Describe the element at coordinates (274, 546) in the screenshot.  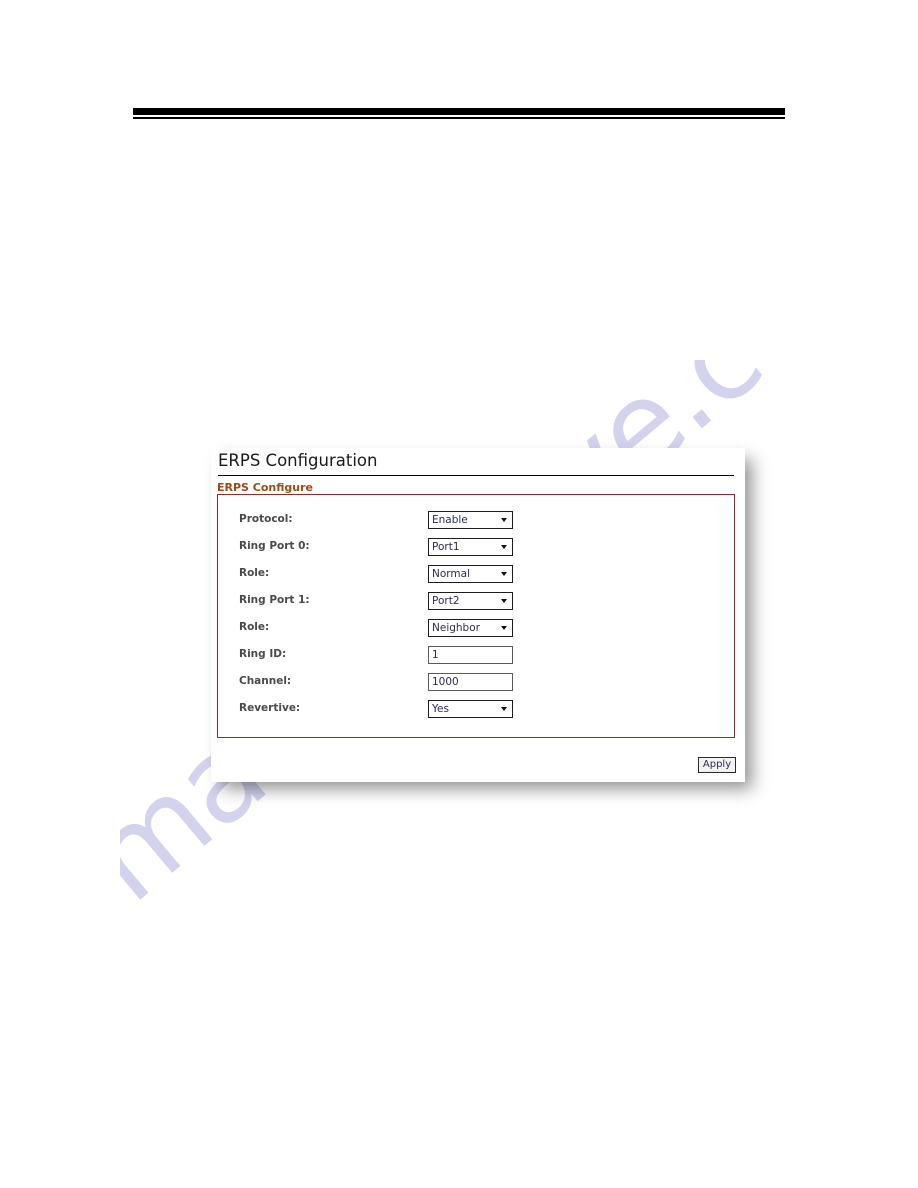
I see `field-label: Ring Port 0:` at that location.